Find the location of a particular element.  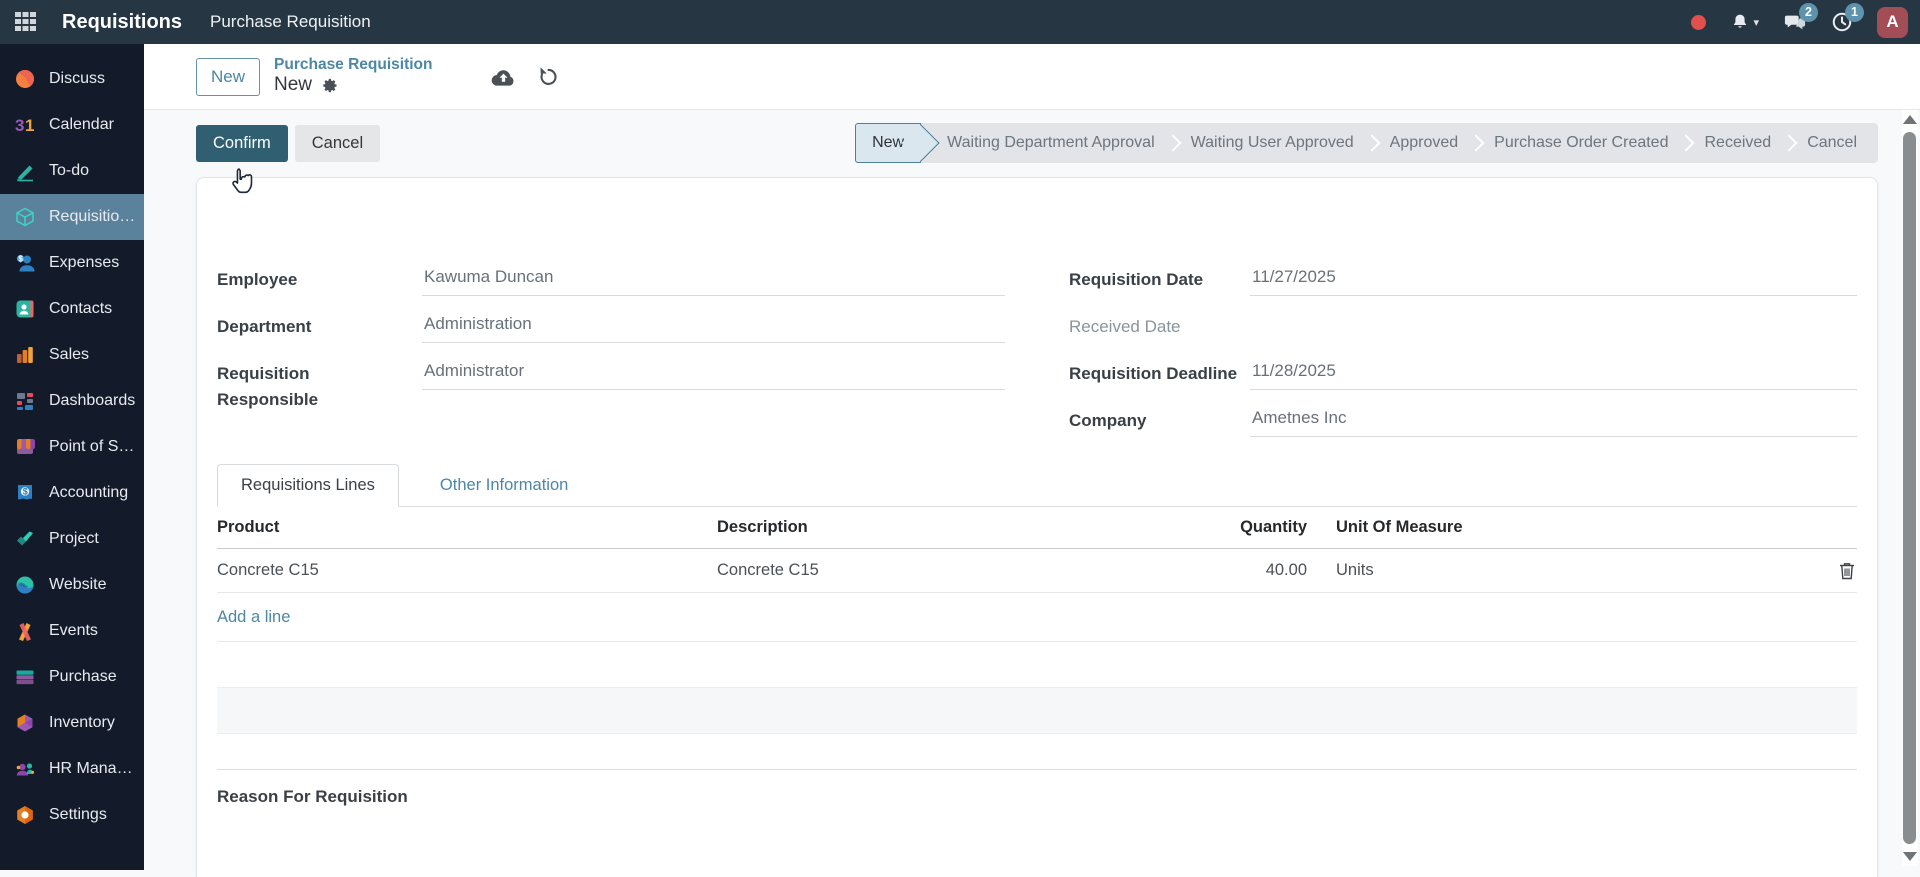

field-label: Requisition Deadline is located at coordinates (1153, 373).